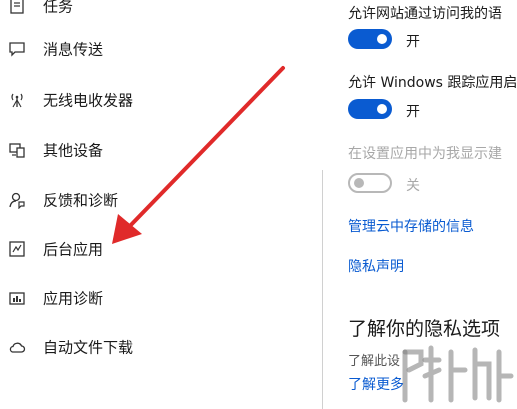  Describe the element at coordinates (150, 150) in the screenshot. I see `sidebar-item-other-devices: 其他设备` at that location.